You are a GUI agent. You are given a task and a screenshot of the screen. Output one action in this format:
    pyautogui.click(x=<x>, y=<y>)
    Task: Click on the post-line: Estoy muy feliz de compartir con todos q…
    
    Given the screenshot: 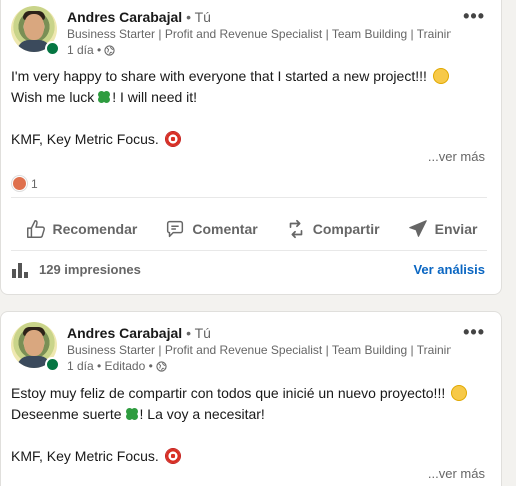 What is the action you would take?
    pyautogui.click(x=228, y=393)
    